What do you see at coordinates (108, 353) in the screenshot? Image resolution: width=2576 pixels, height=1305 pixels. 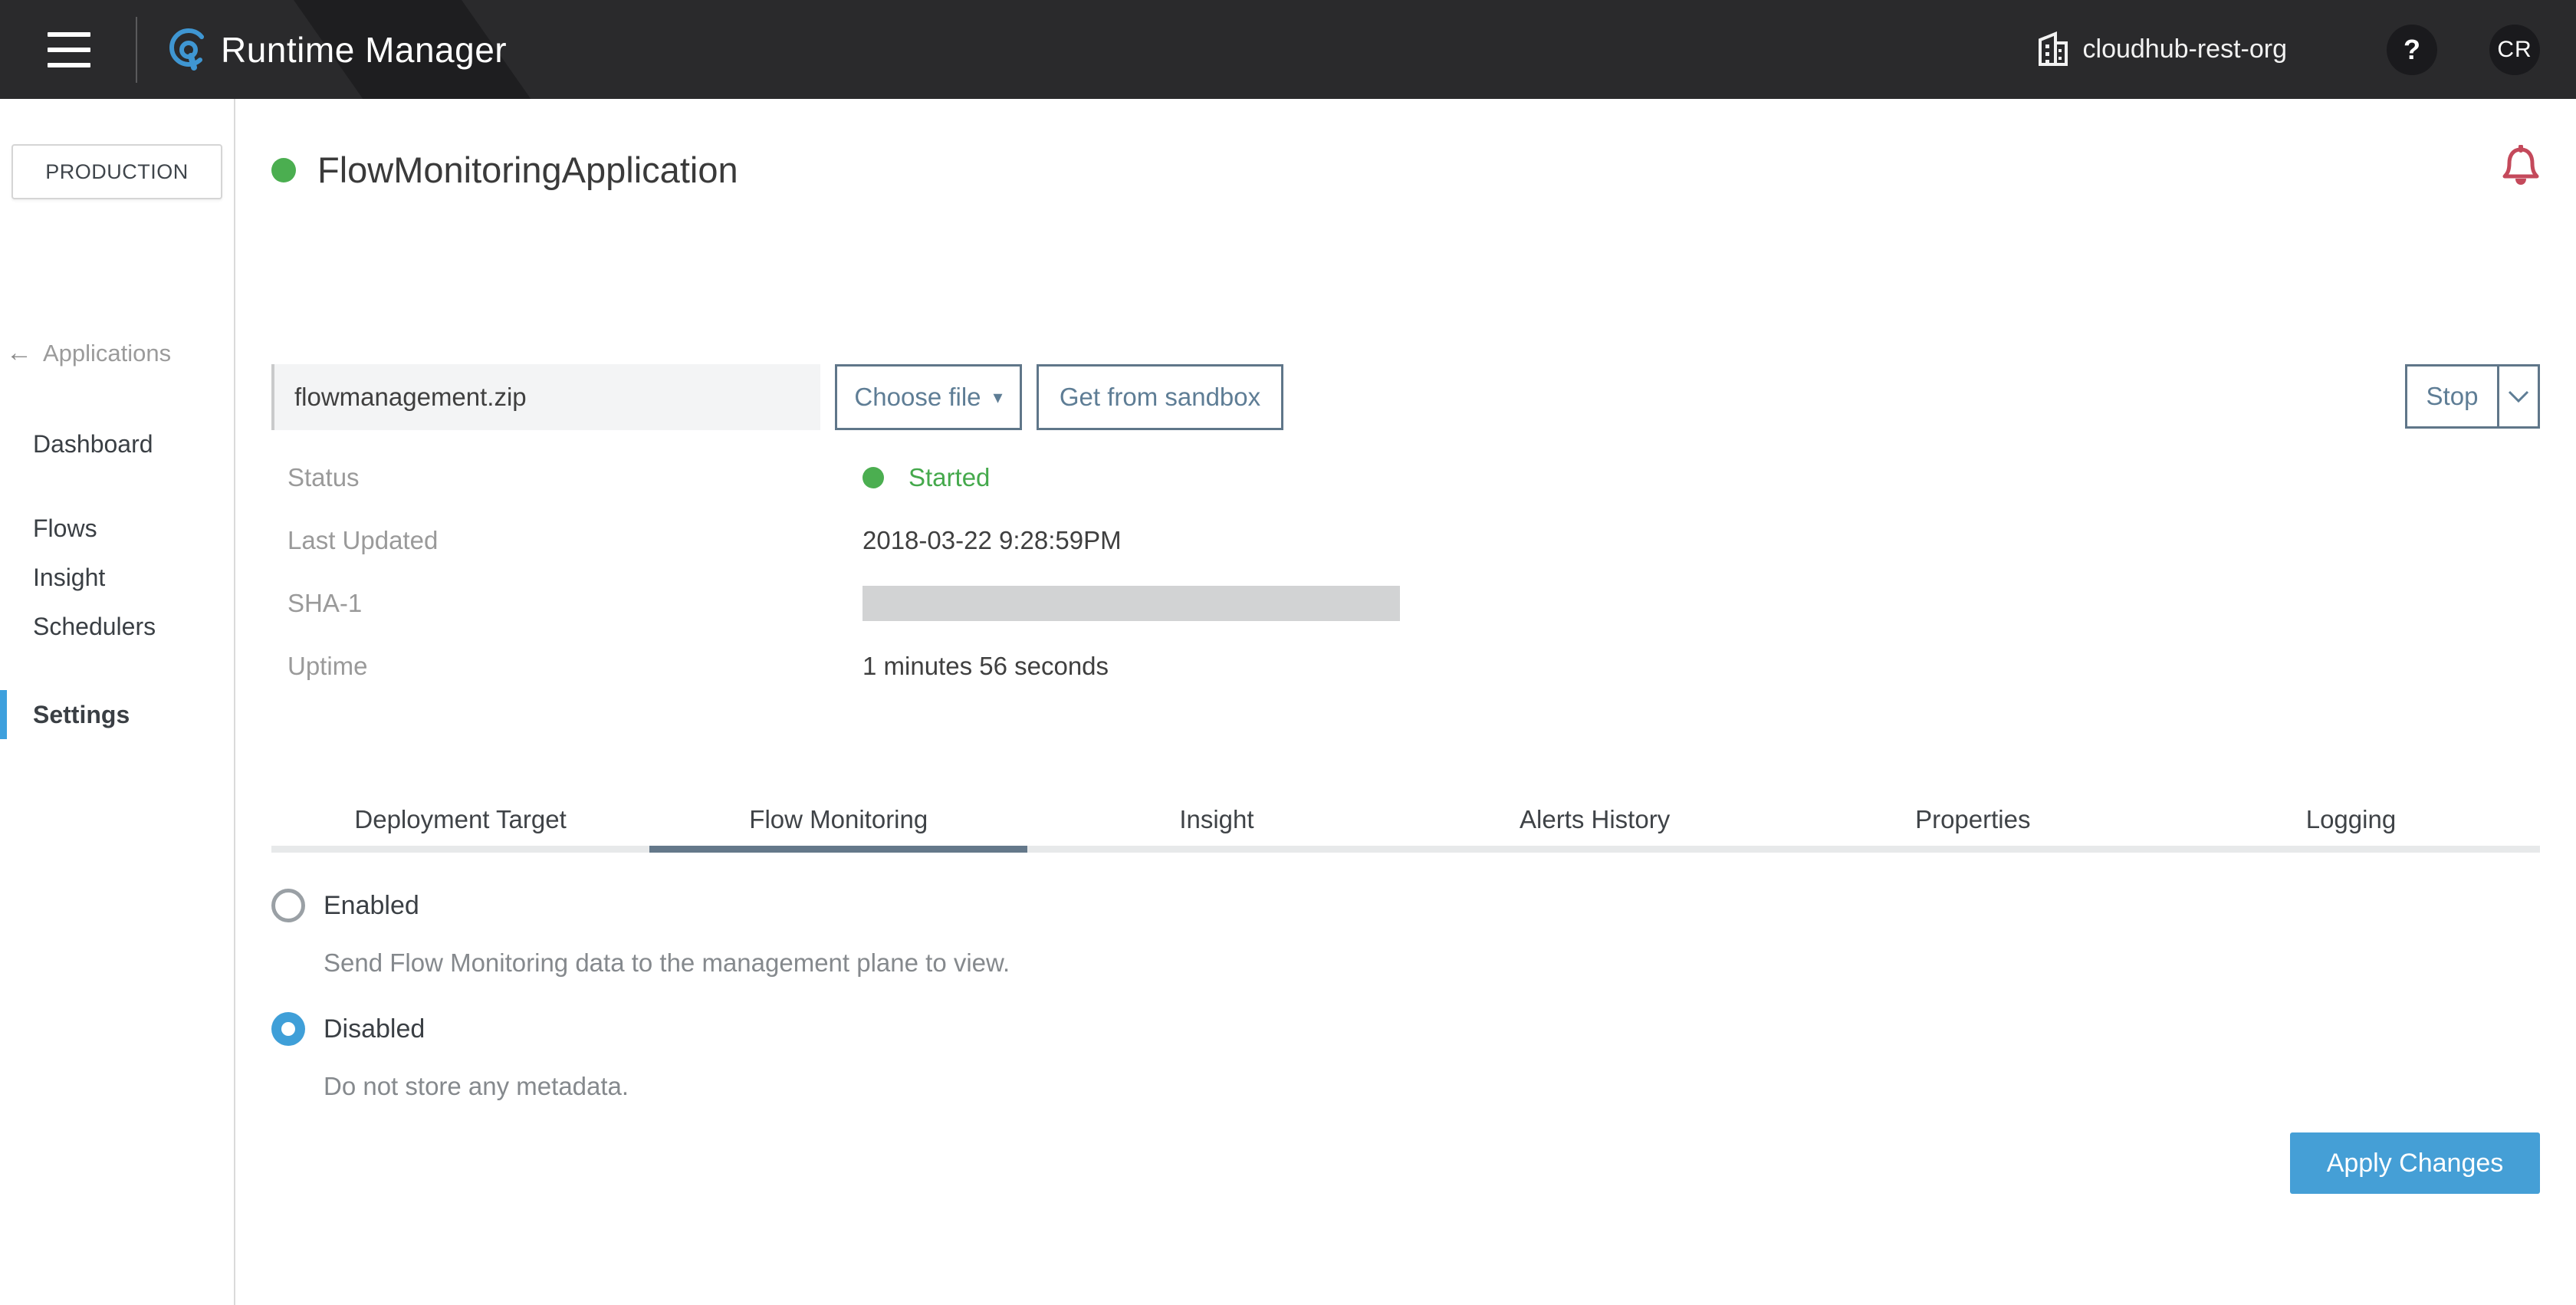 I see `back-link-label: Applications` at bounding box center [108, 353].